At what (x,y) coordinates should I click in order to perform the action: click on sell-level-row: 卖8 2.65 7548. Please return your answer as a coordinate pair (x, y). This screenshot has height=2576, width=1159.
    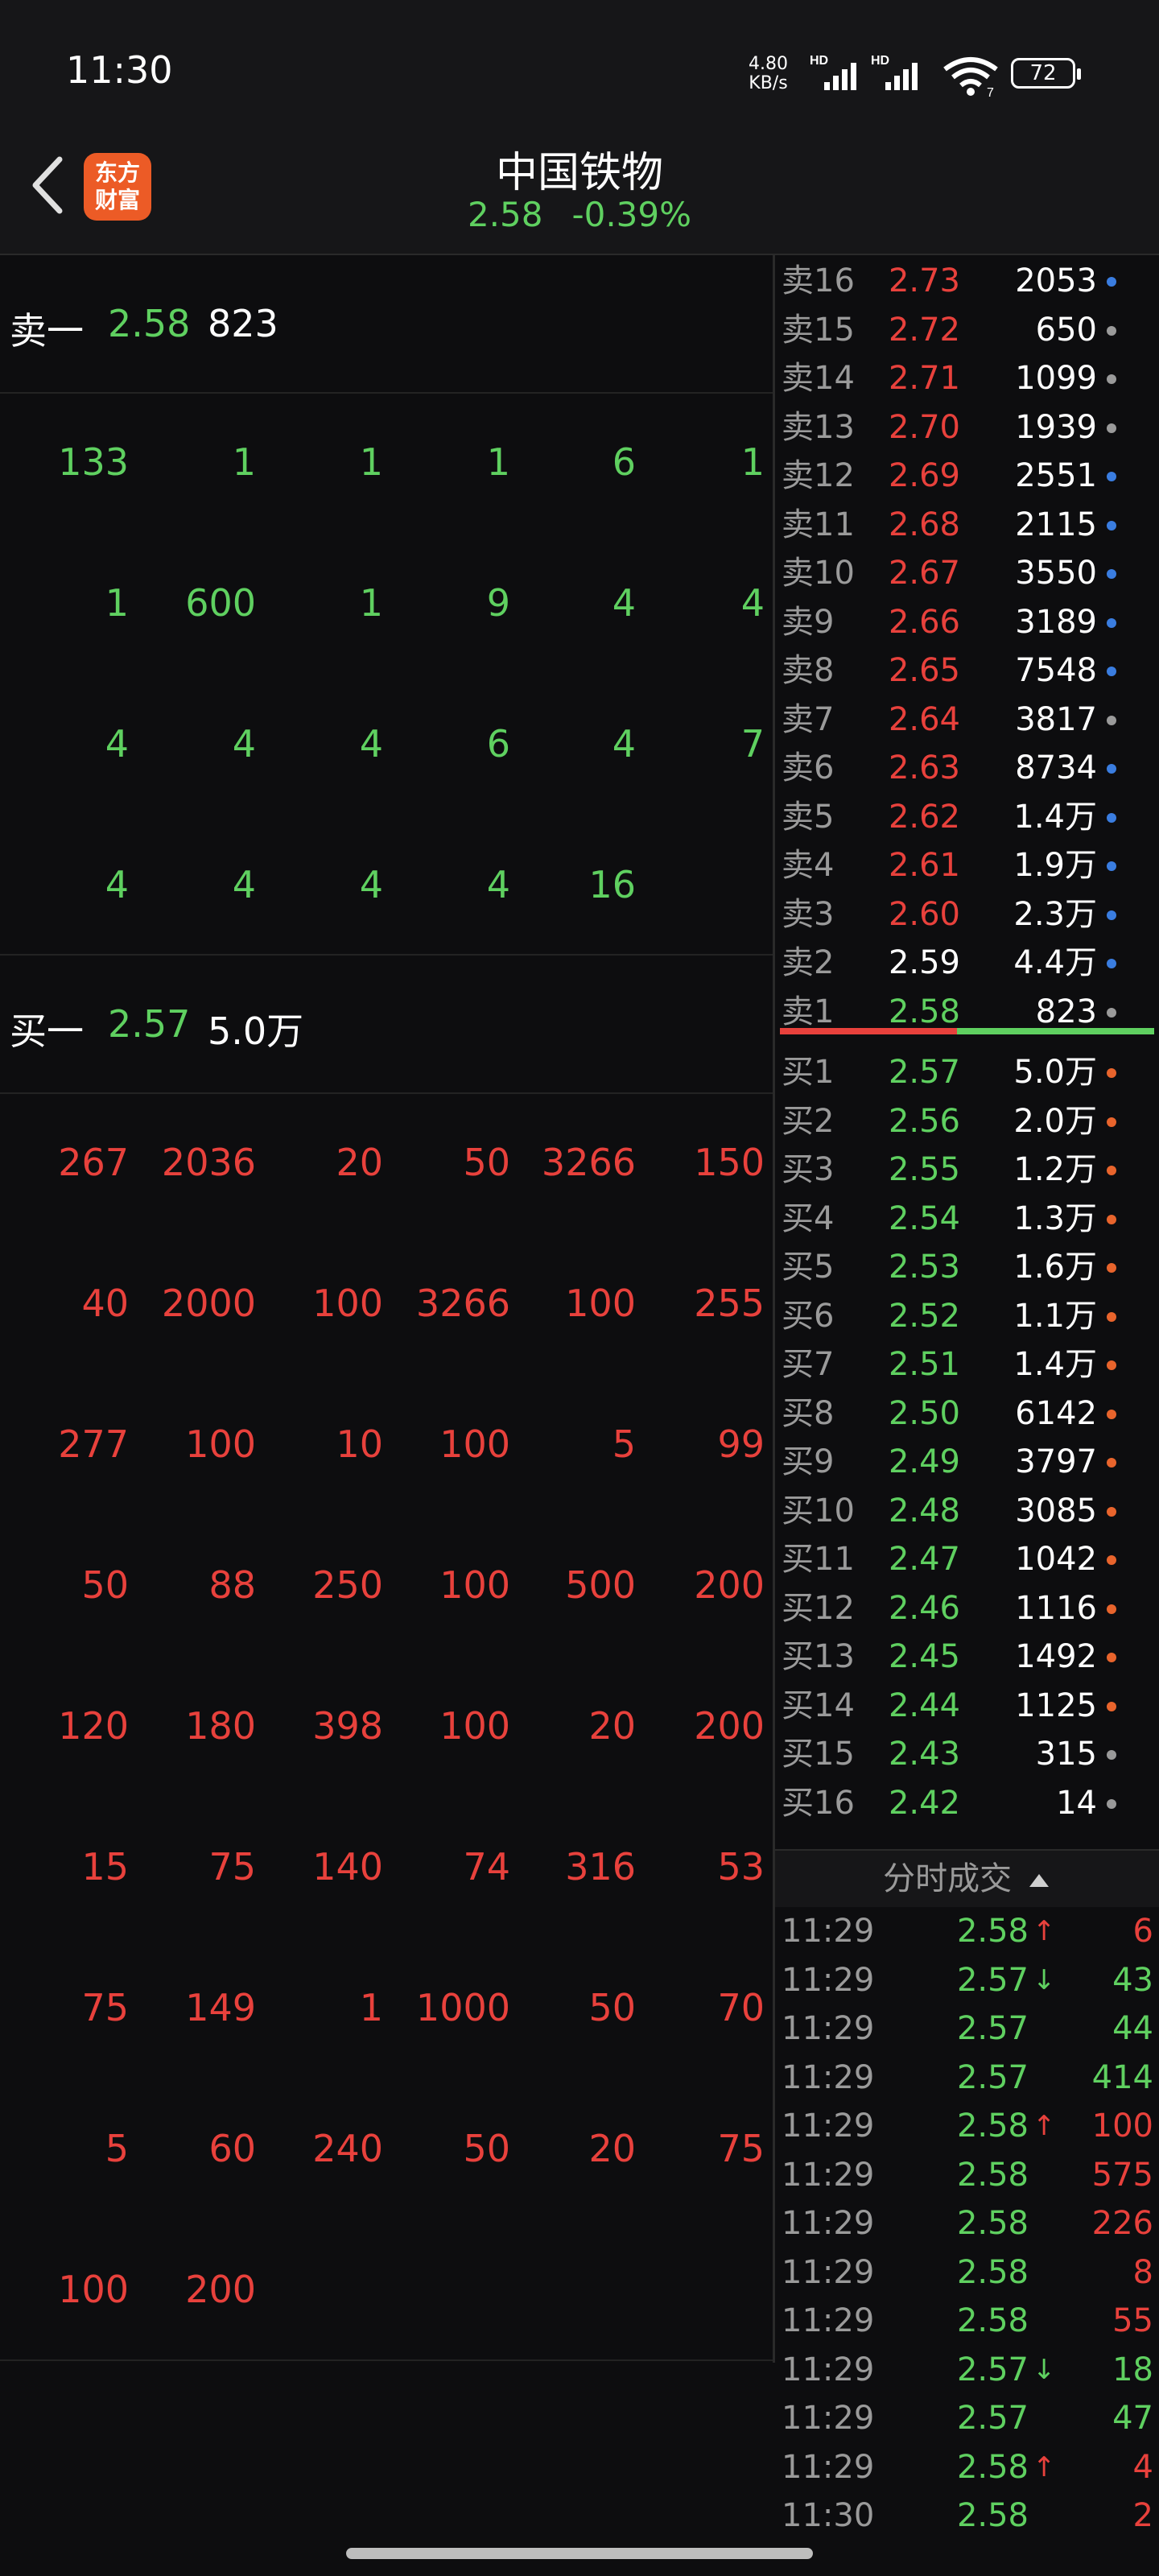
    Looking at the image, I should click on (967, 670).